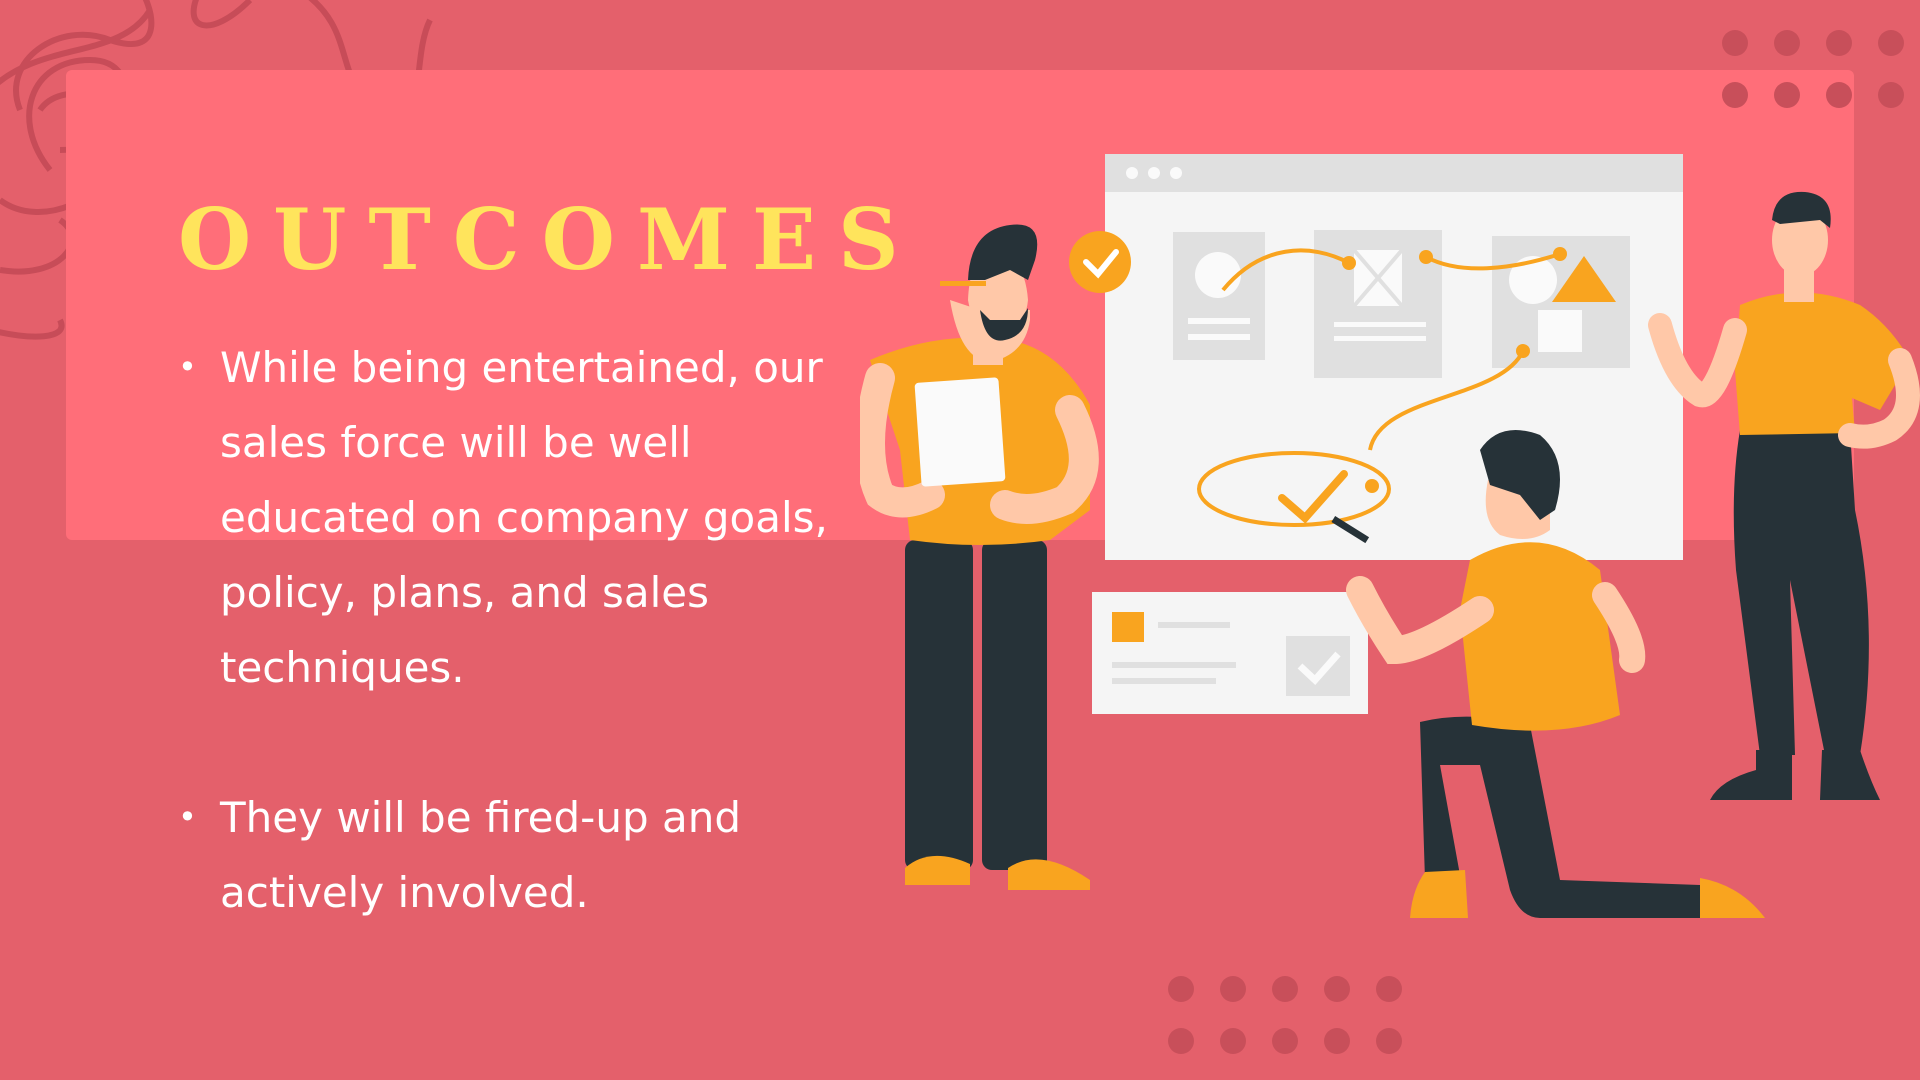 This screenshot has width=1920, height=1080. What do you see at coordinates (1378, 278) in the screenshot?
I see `image-placeholder-icon` at bounding box center [1378, 278].